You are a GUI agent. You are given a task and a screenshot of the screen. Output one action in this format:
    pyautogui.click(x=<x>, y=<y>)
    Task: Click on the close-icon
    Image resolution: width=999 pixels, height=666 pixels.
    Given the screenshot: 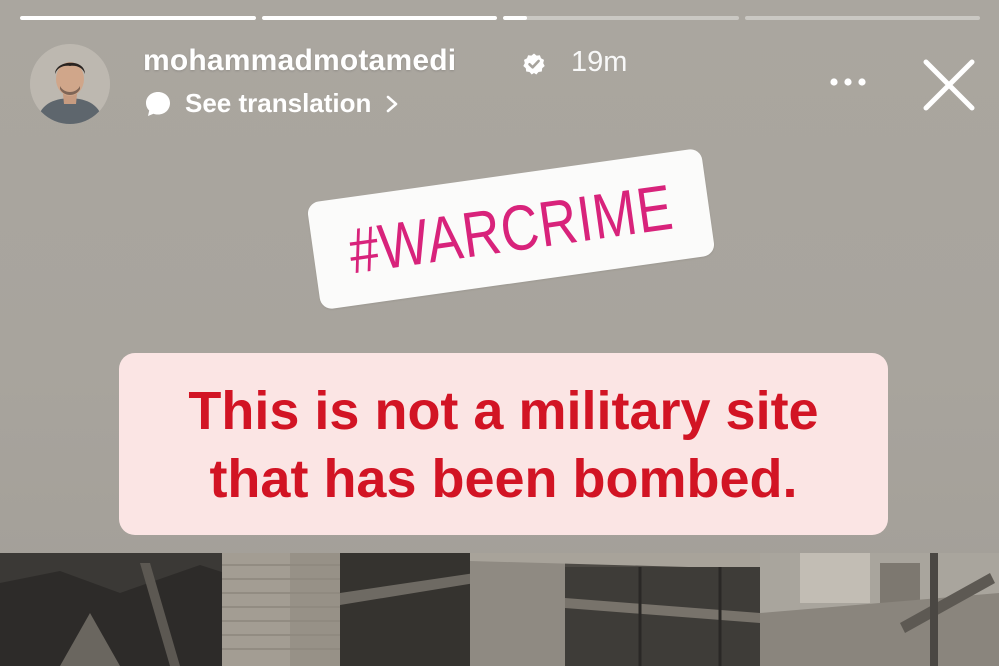 What is the action you would take?
    pyautogui.click(x=949, y=85)
    